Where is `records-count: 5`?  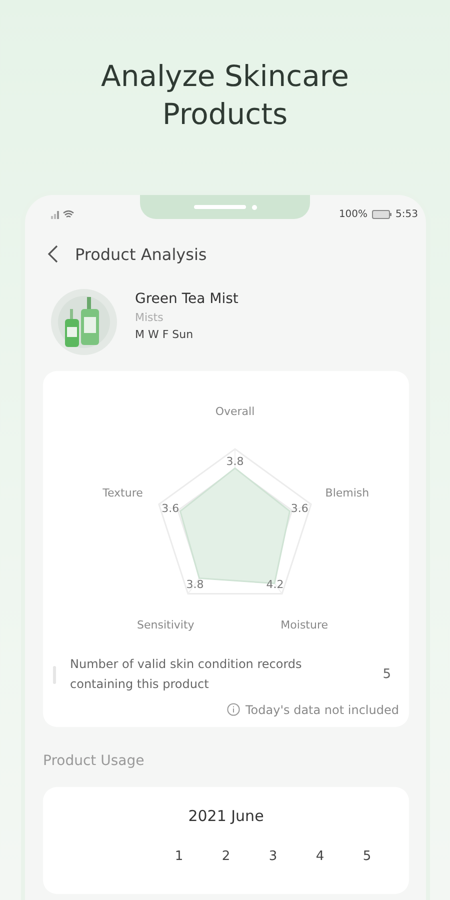 records-count: 5 is located at coordinates (387, 674).